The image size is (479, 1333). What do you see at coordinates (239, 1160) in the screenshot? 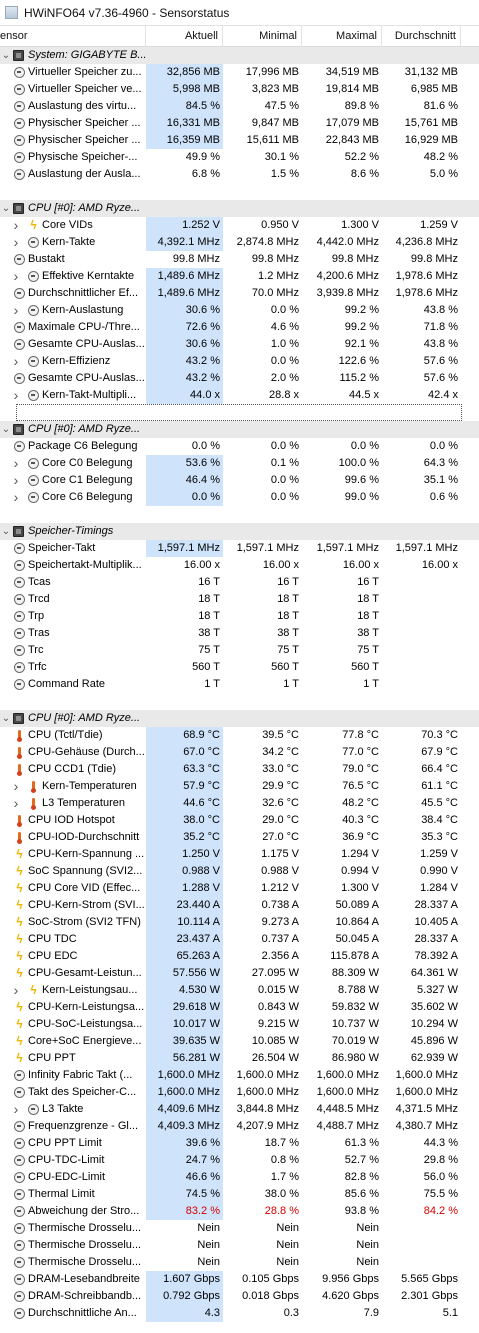
I see `sensor-row: CPU-TDC-Limit 24.7 % 0.8 % 52.7 % 29.8 %` at bounding box center [239, 1160].